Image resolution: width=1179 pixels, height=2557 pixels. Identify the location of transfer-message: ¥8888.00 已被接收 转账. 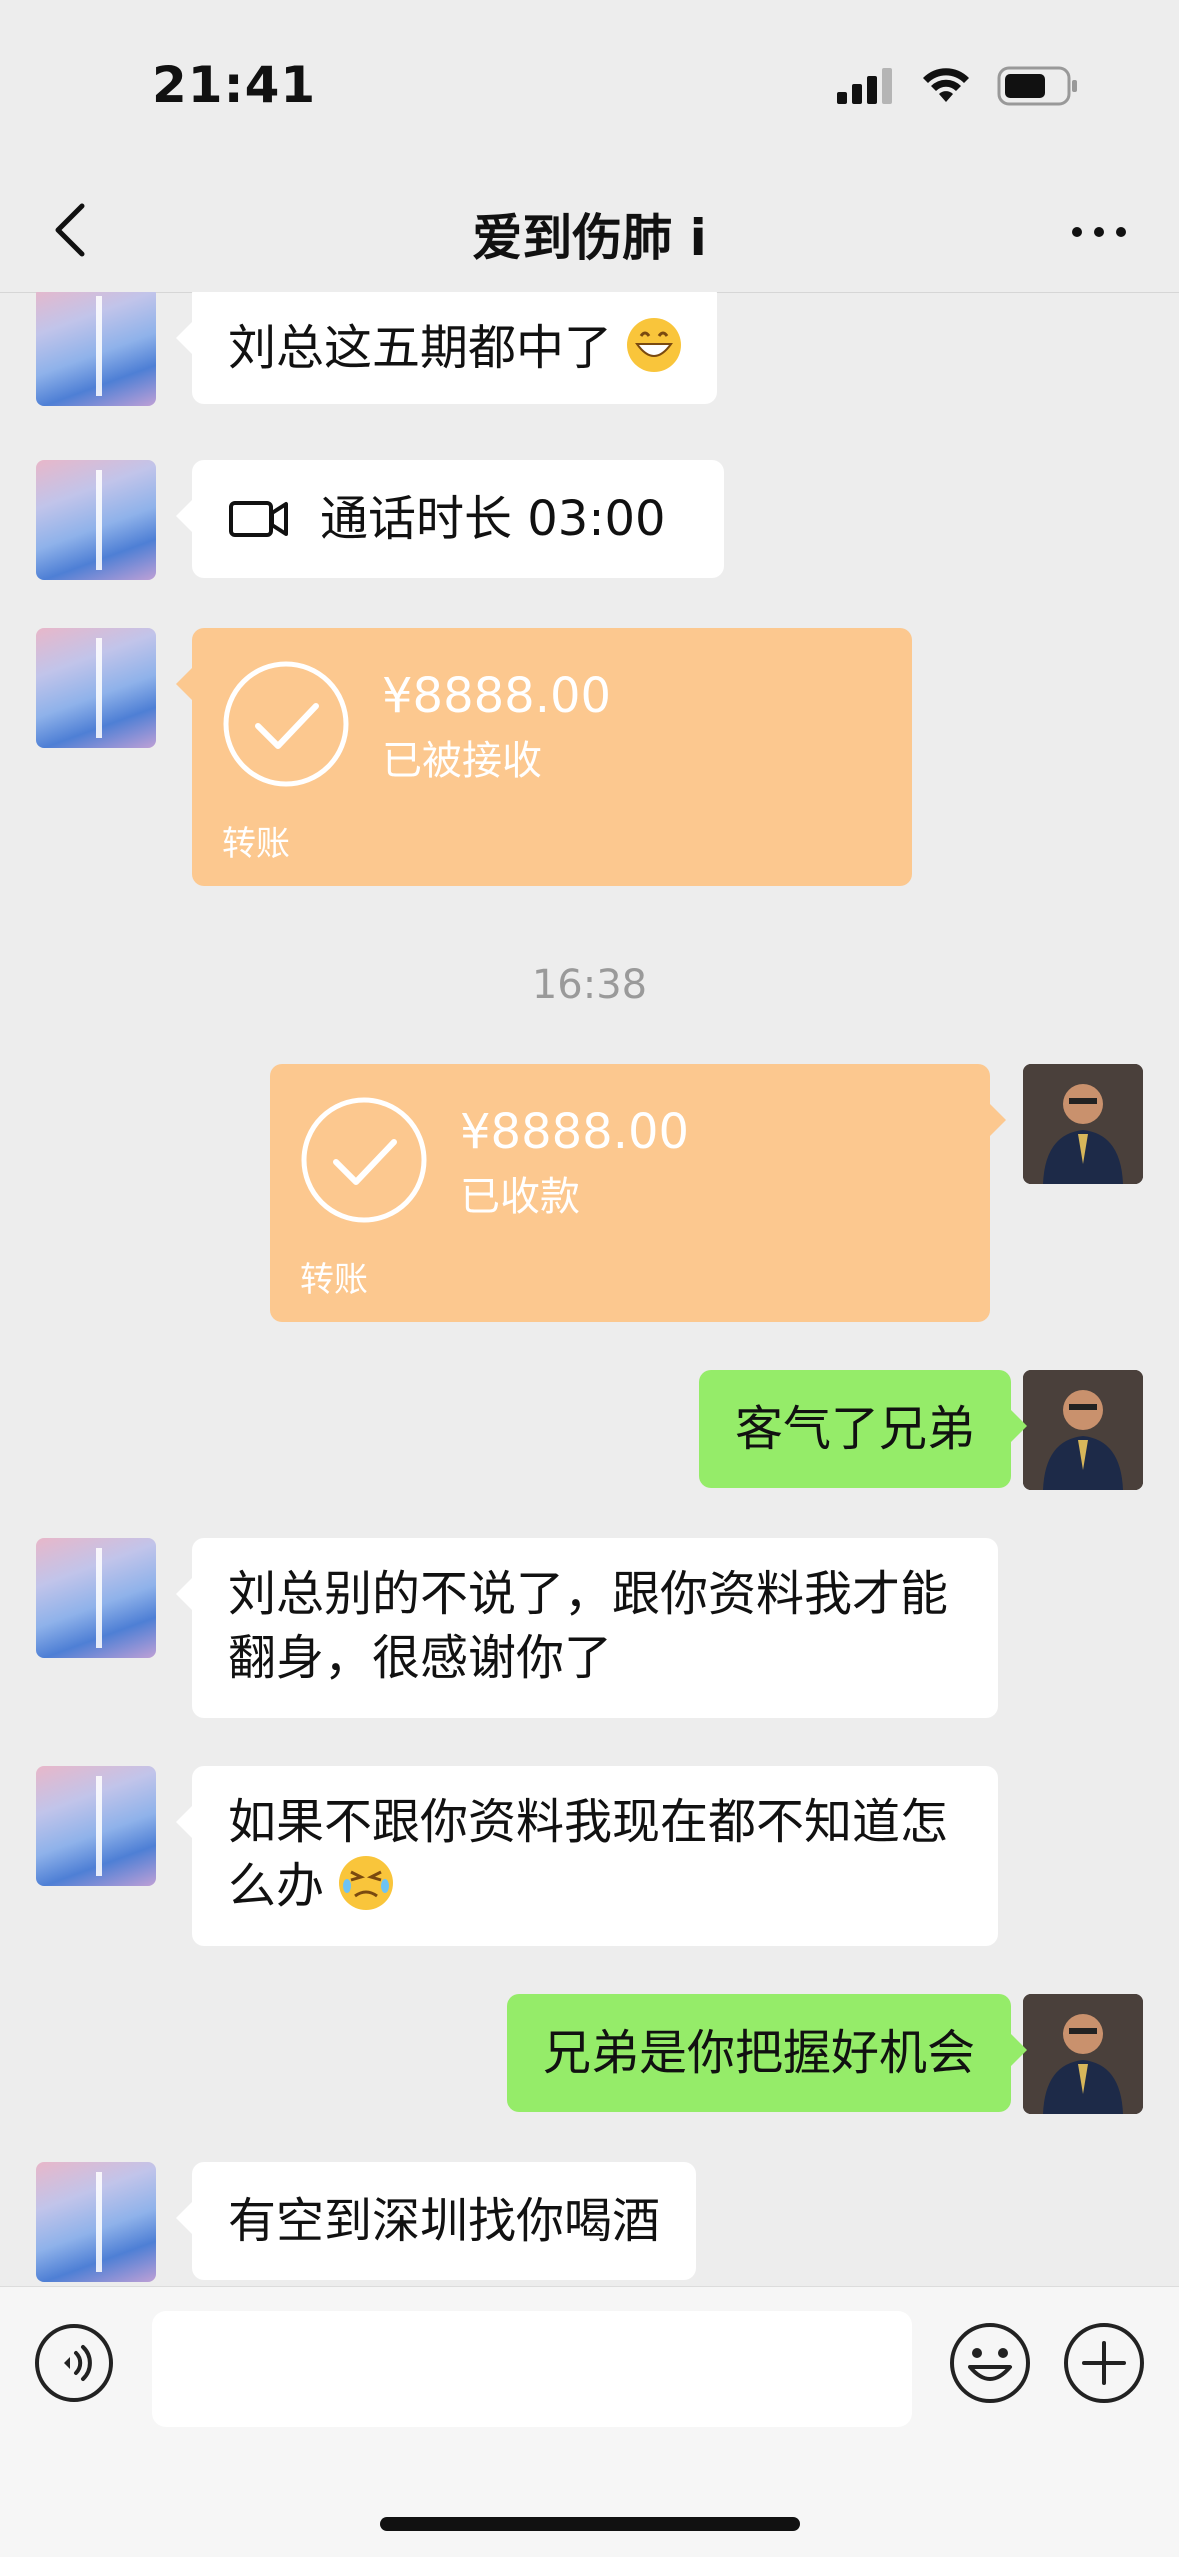
(544, 757).